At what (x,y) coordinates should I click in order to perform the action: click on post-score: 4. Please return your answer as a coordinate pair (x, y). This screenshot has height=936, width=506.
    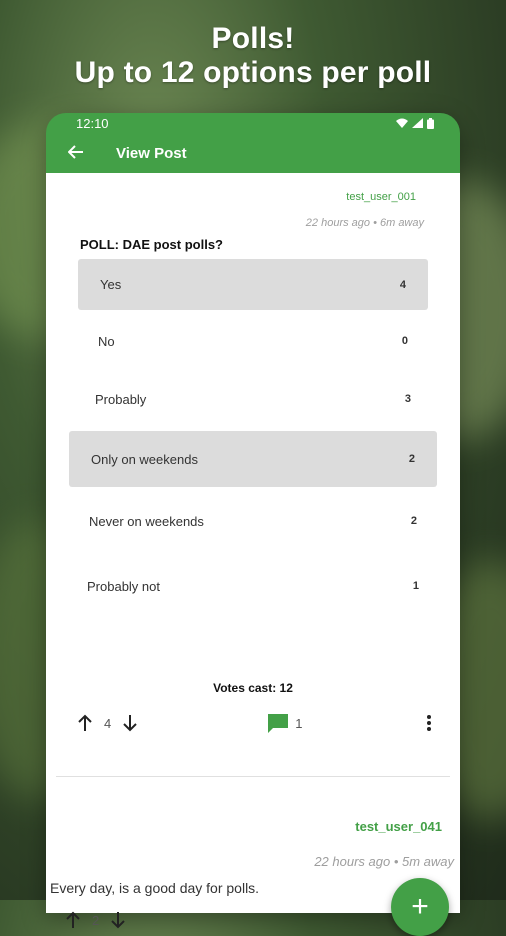
    Looking at the image, I should click on (108, 723).